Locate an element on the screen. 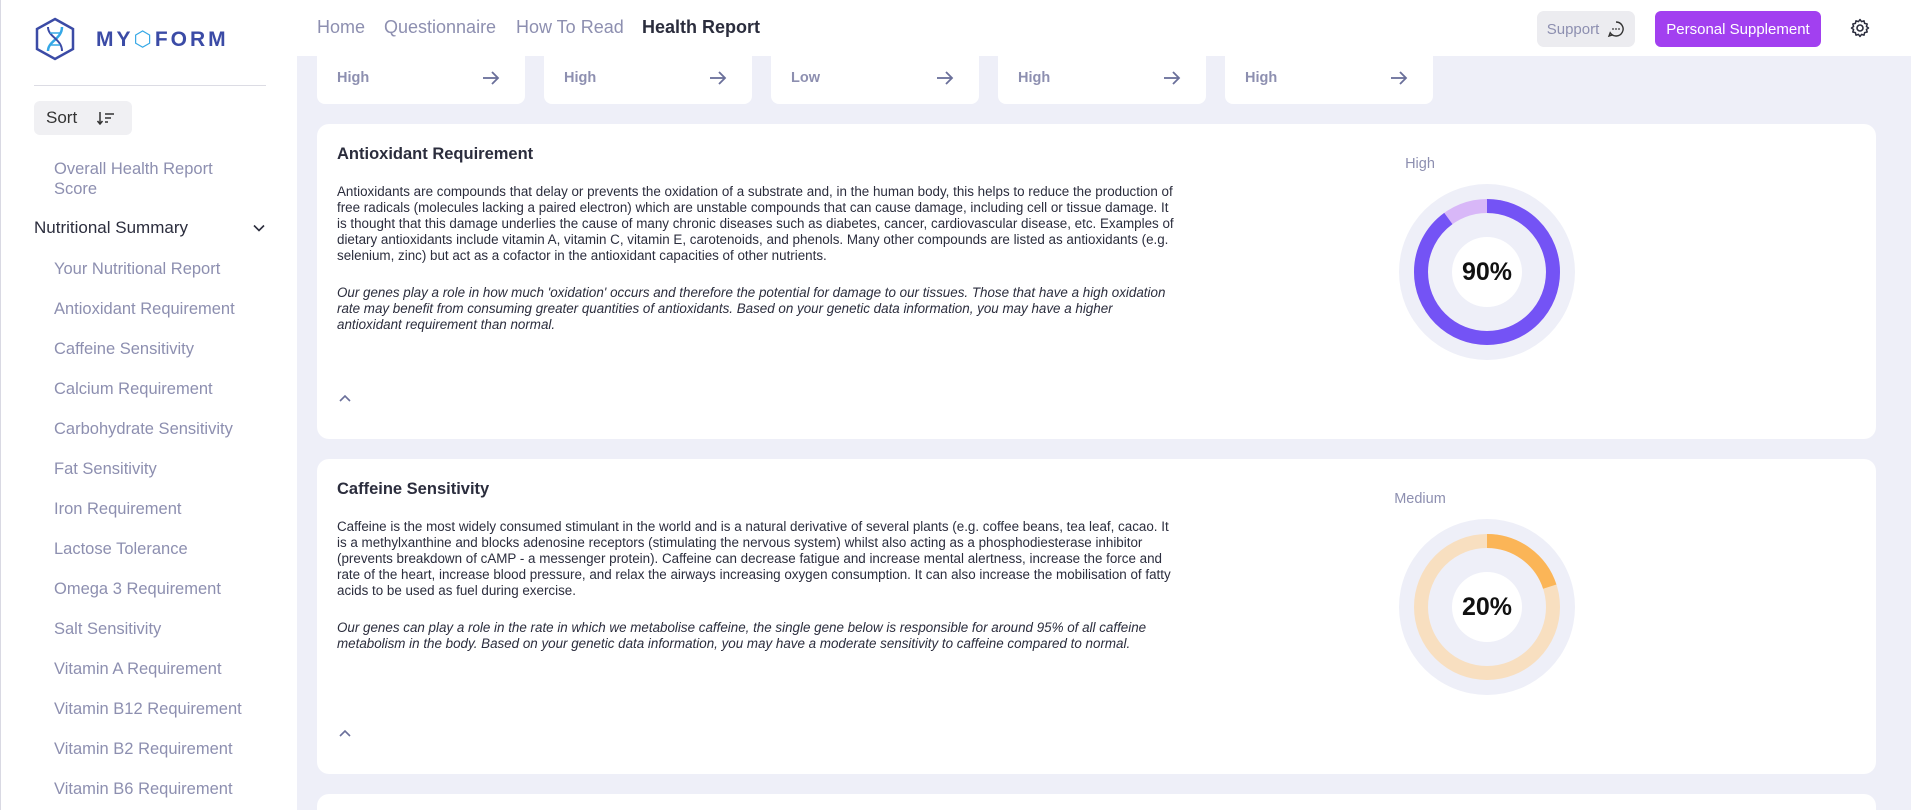 The image size is (1911, 810). logo-icon is located at coordinates (55, 39).